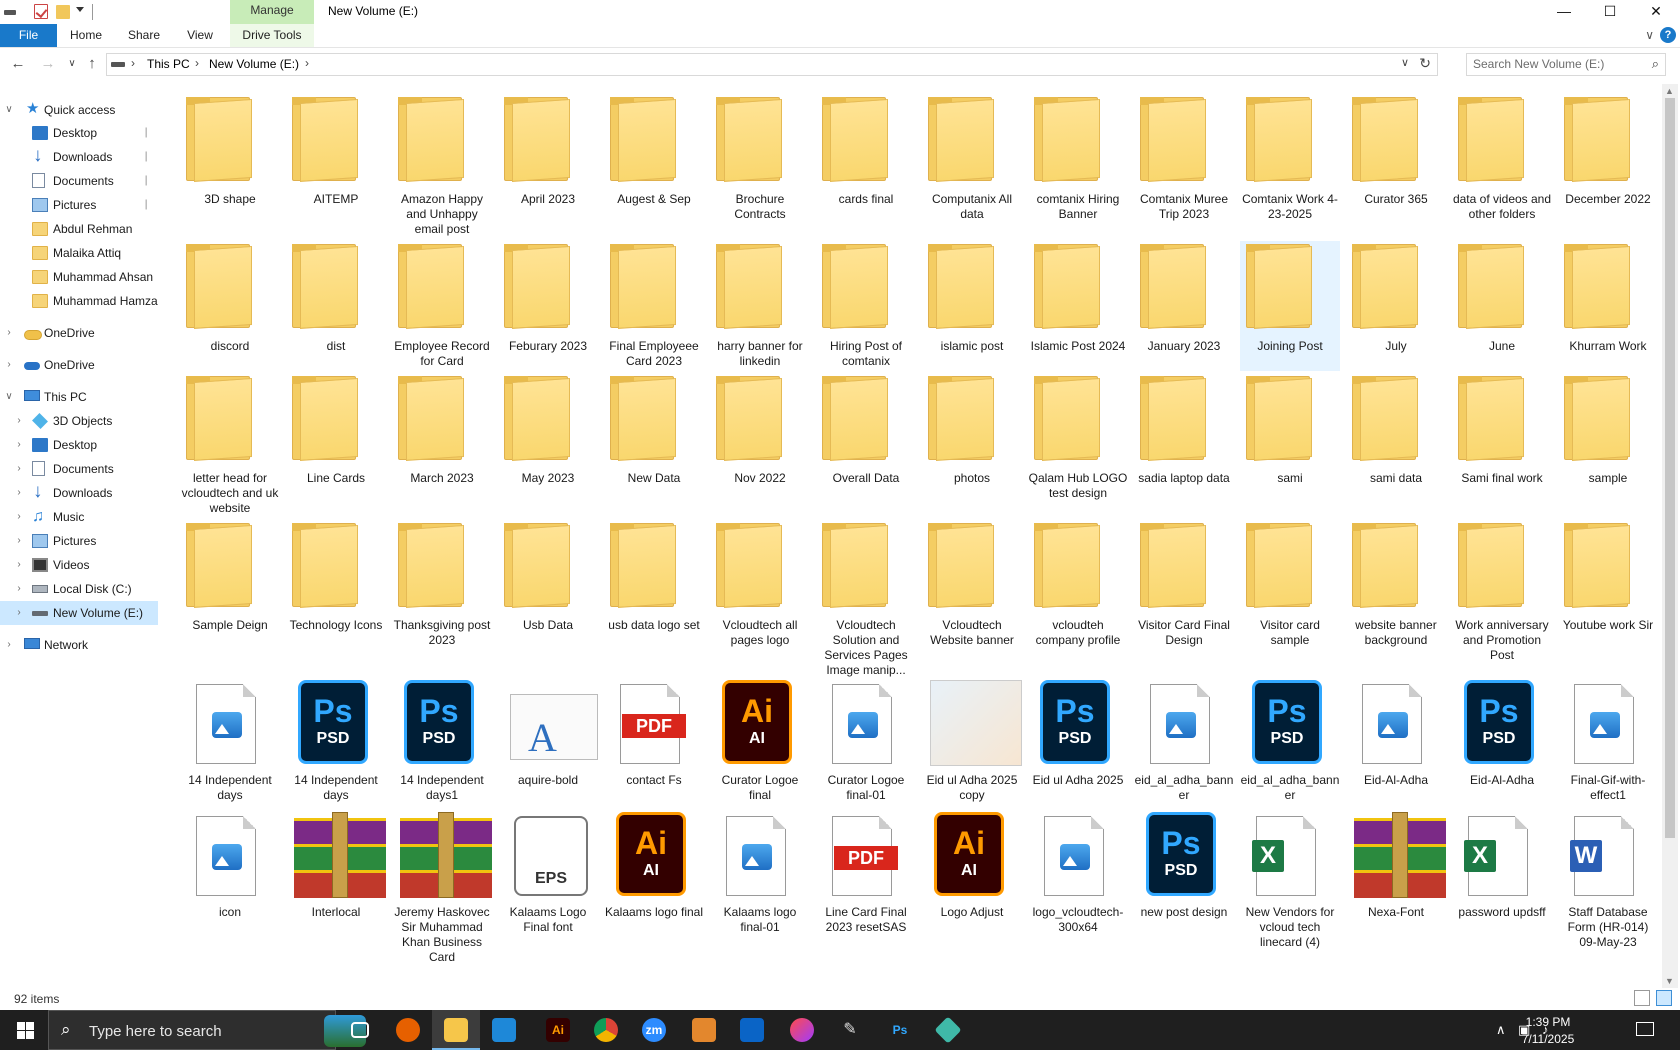 This screenshot has height=1050, width=1680. I want to click on folder-item: Sami final work, so click(1502, 438).